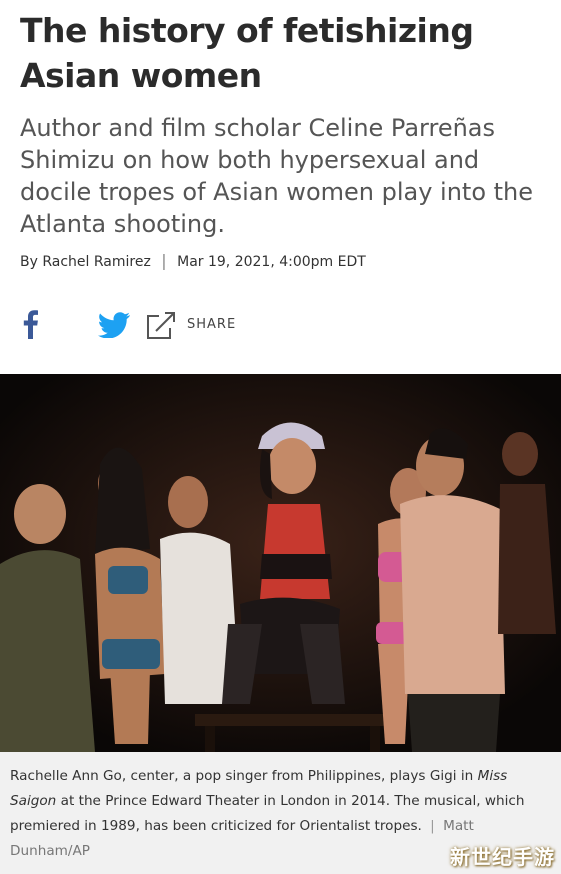 The image size is (561, 874). Describe the element at coordinates (271, 262) in the screenshot. I see `publish-timestamp: Mar 19, 2021, 4:00pm EDT` at that location.